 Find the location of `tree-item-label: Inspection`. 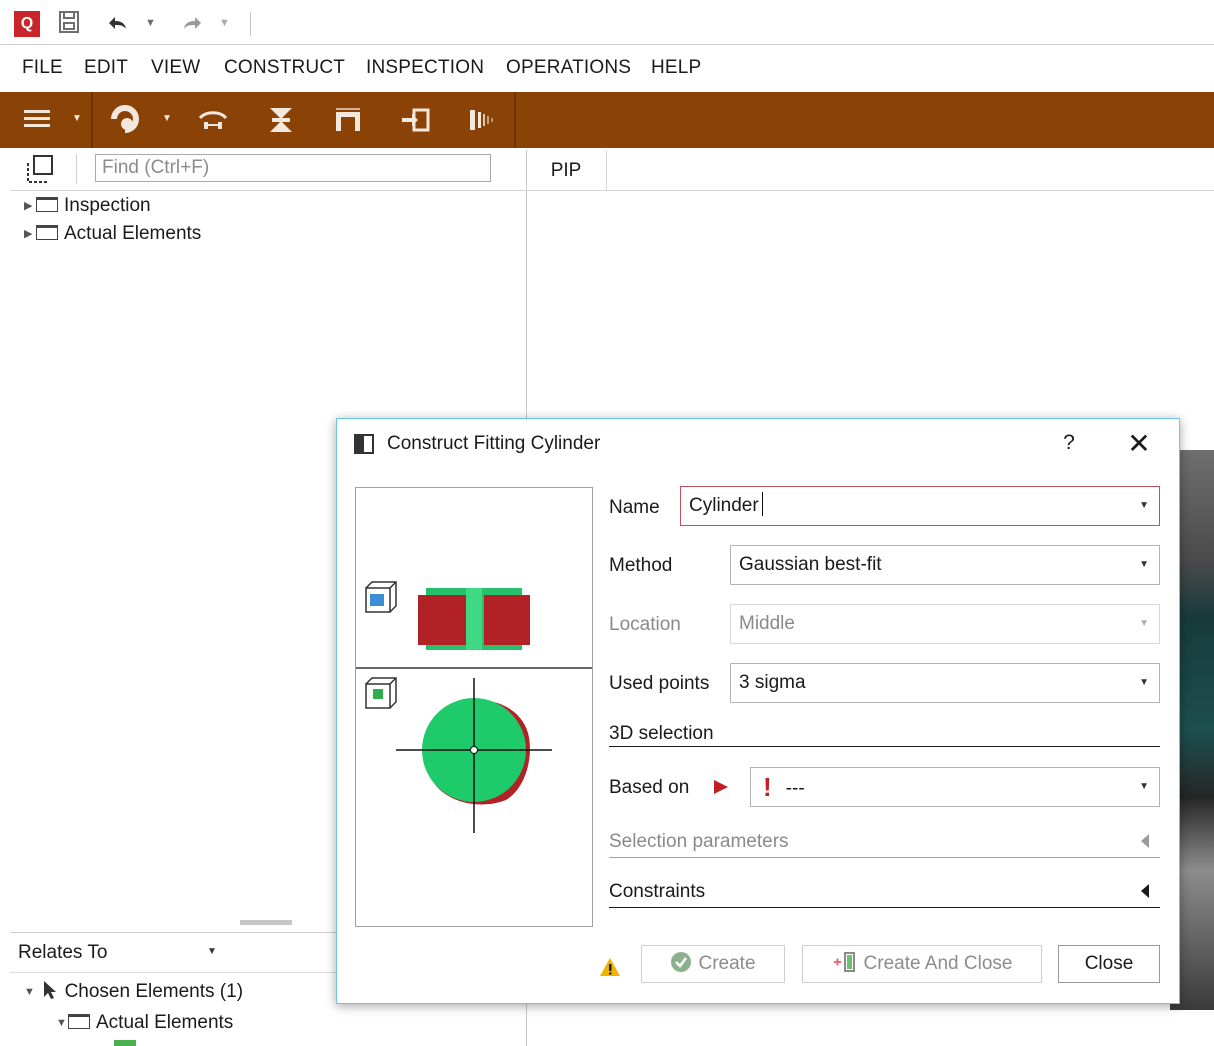

tree-item-label: Inspection is located at coordinates (107, 205).